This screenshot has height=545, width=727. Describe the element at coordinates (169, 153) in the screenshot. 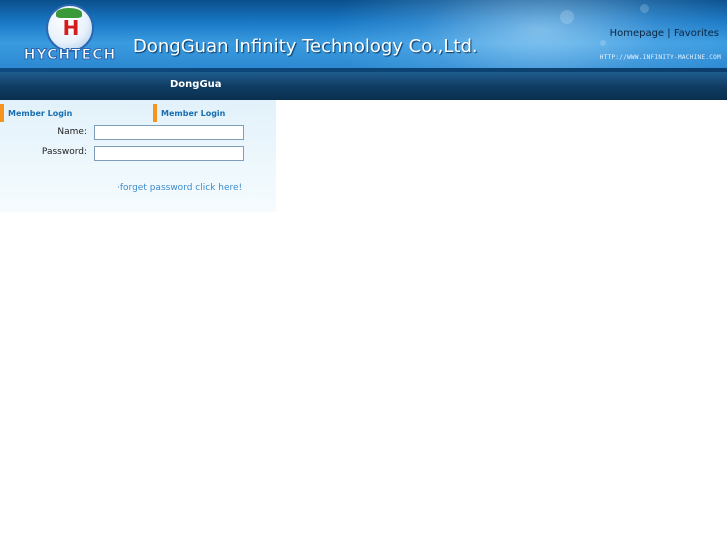

I see `password-input` at that location.